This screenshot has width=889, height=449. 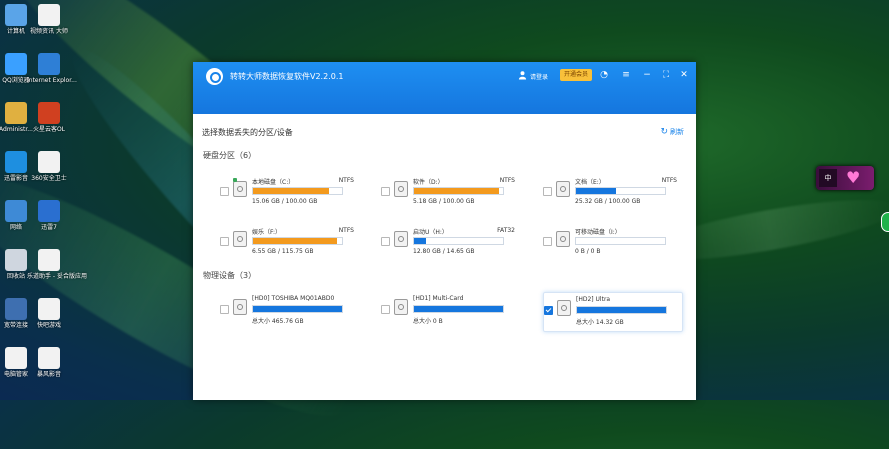 I want to click on section-title: 物理设备（3）, so click(x=230, y=275).